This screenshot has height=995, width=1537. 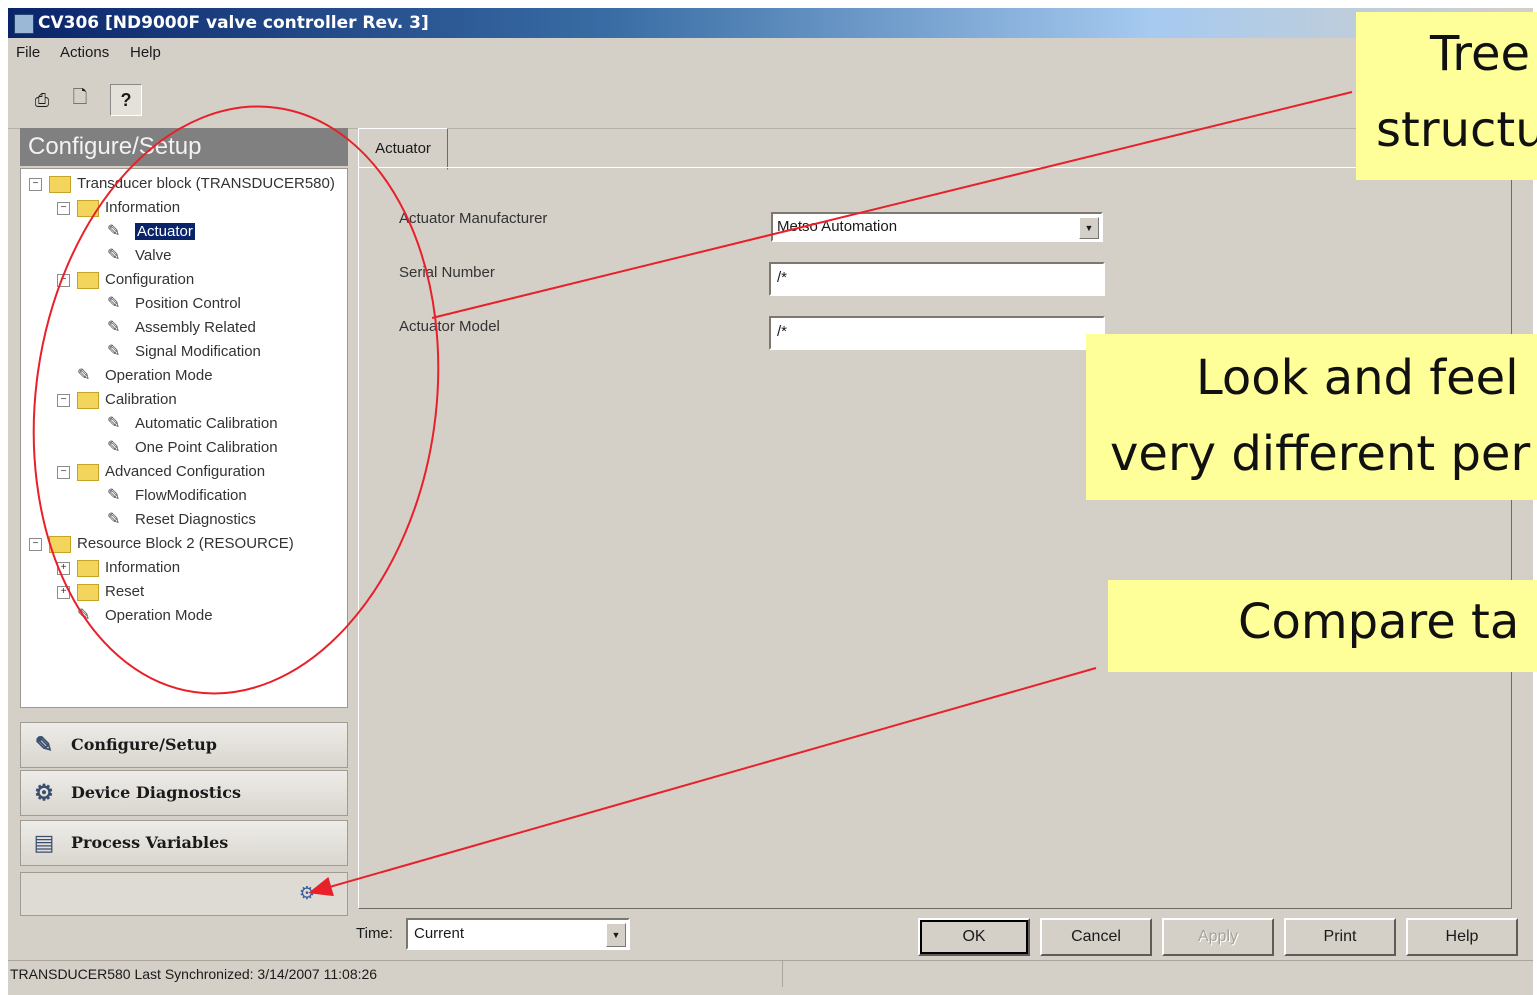 What do you see at coordinates (233, 23) in the screenshot?
I see `window-title: CV306 [ND9000F valve controller Rev. 3]` at bounding box center [233, 23].